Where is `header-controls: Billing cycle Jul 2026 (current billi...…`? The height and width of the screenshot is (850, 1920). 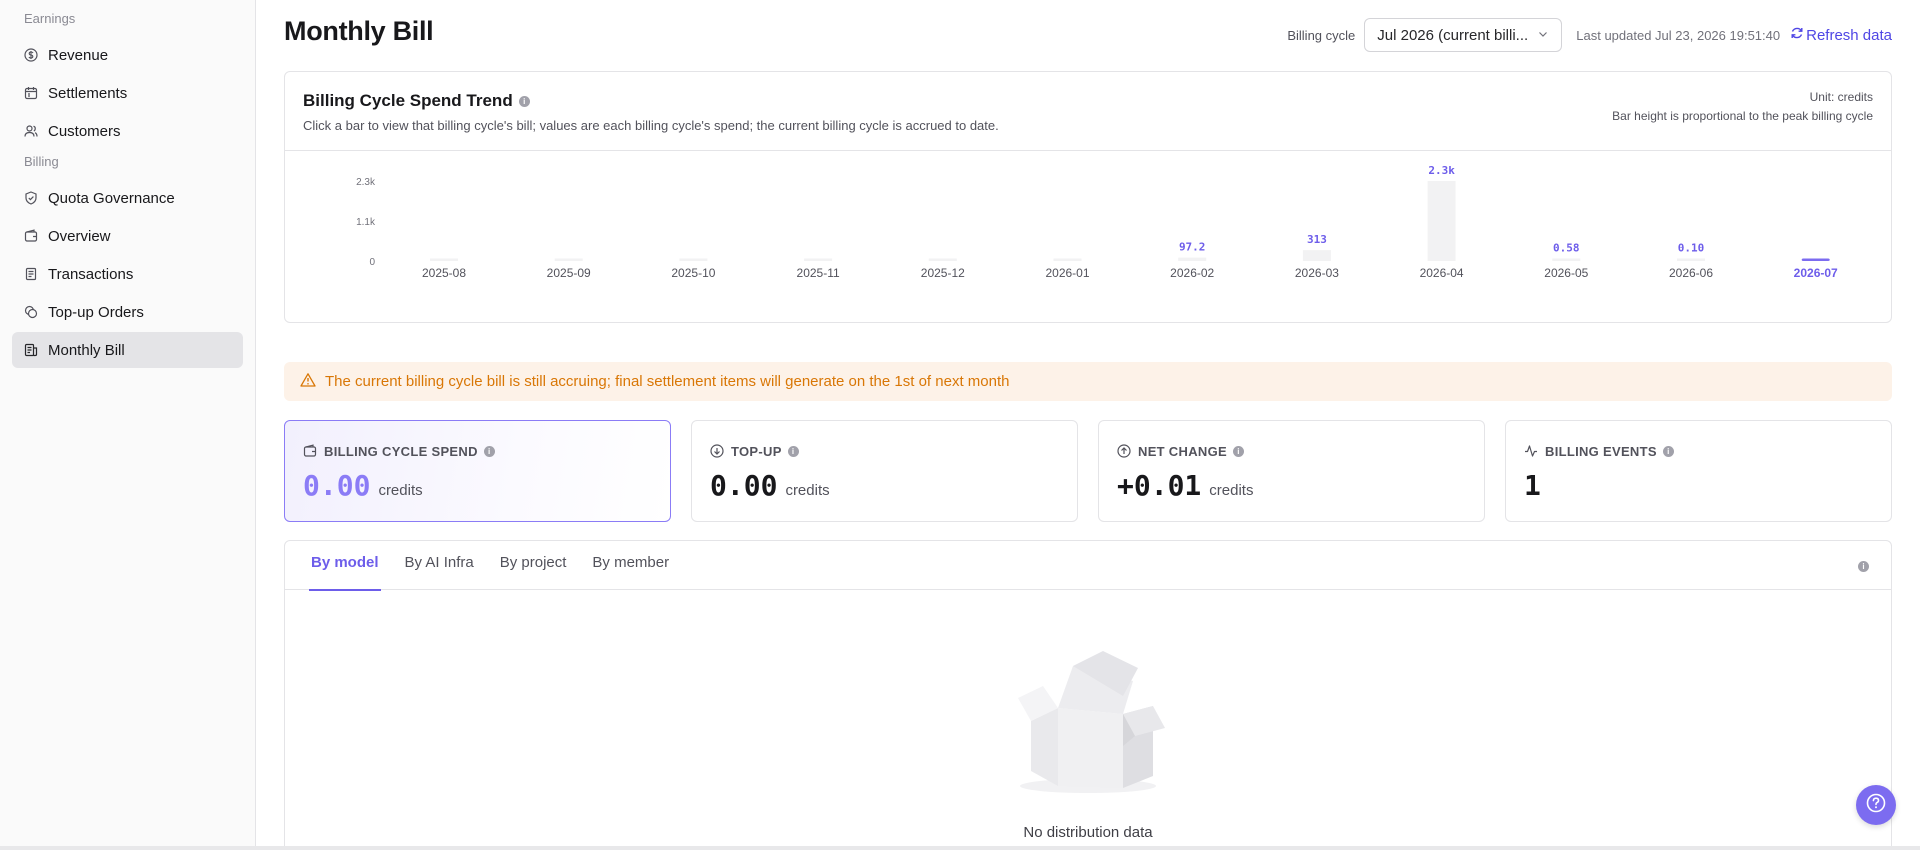 header-controls: Billing cycle Jul 2026 (current billi...… is located at coordinates (1589, 35).